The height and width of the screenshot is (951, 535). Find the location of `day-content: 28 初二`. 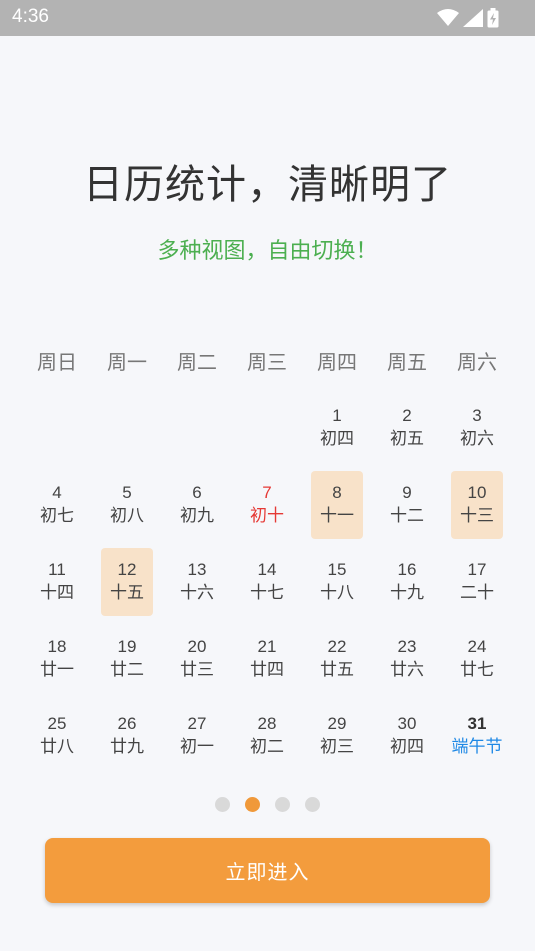

day-content: 28 初二 is located at coordinates (267, 736).